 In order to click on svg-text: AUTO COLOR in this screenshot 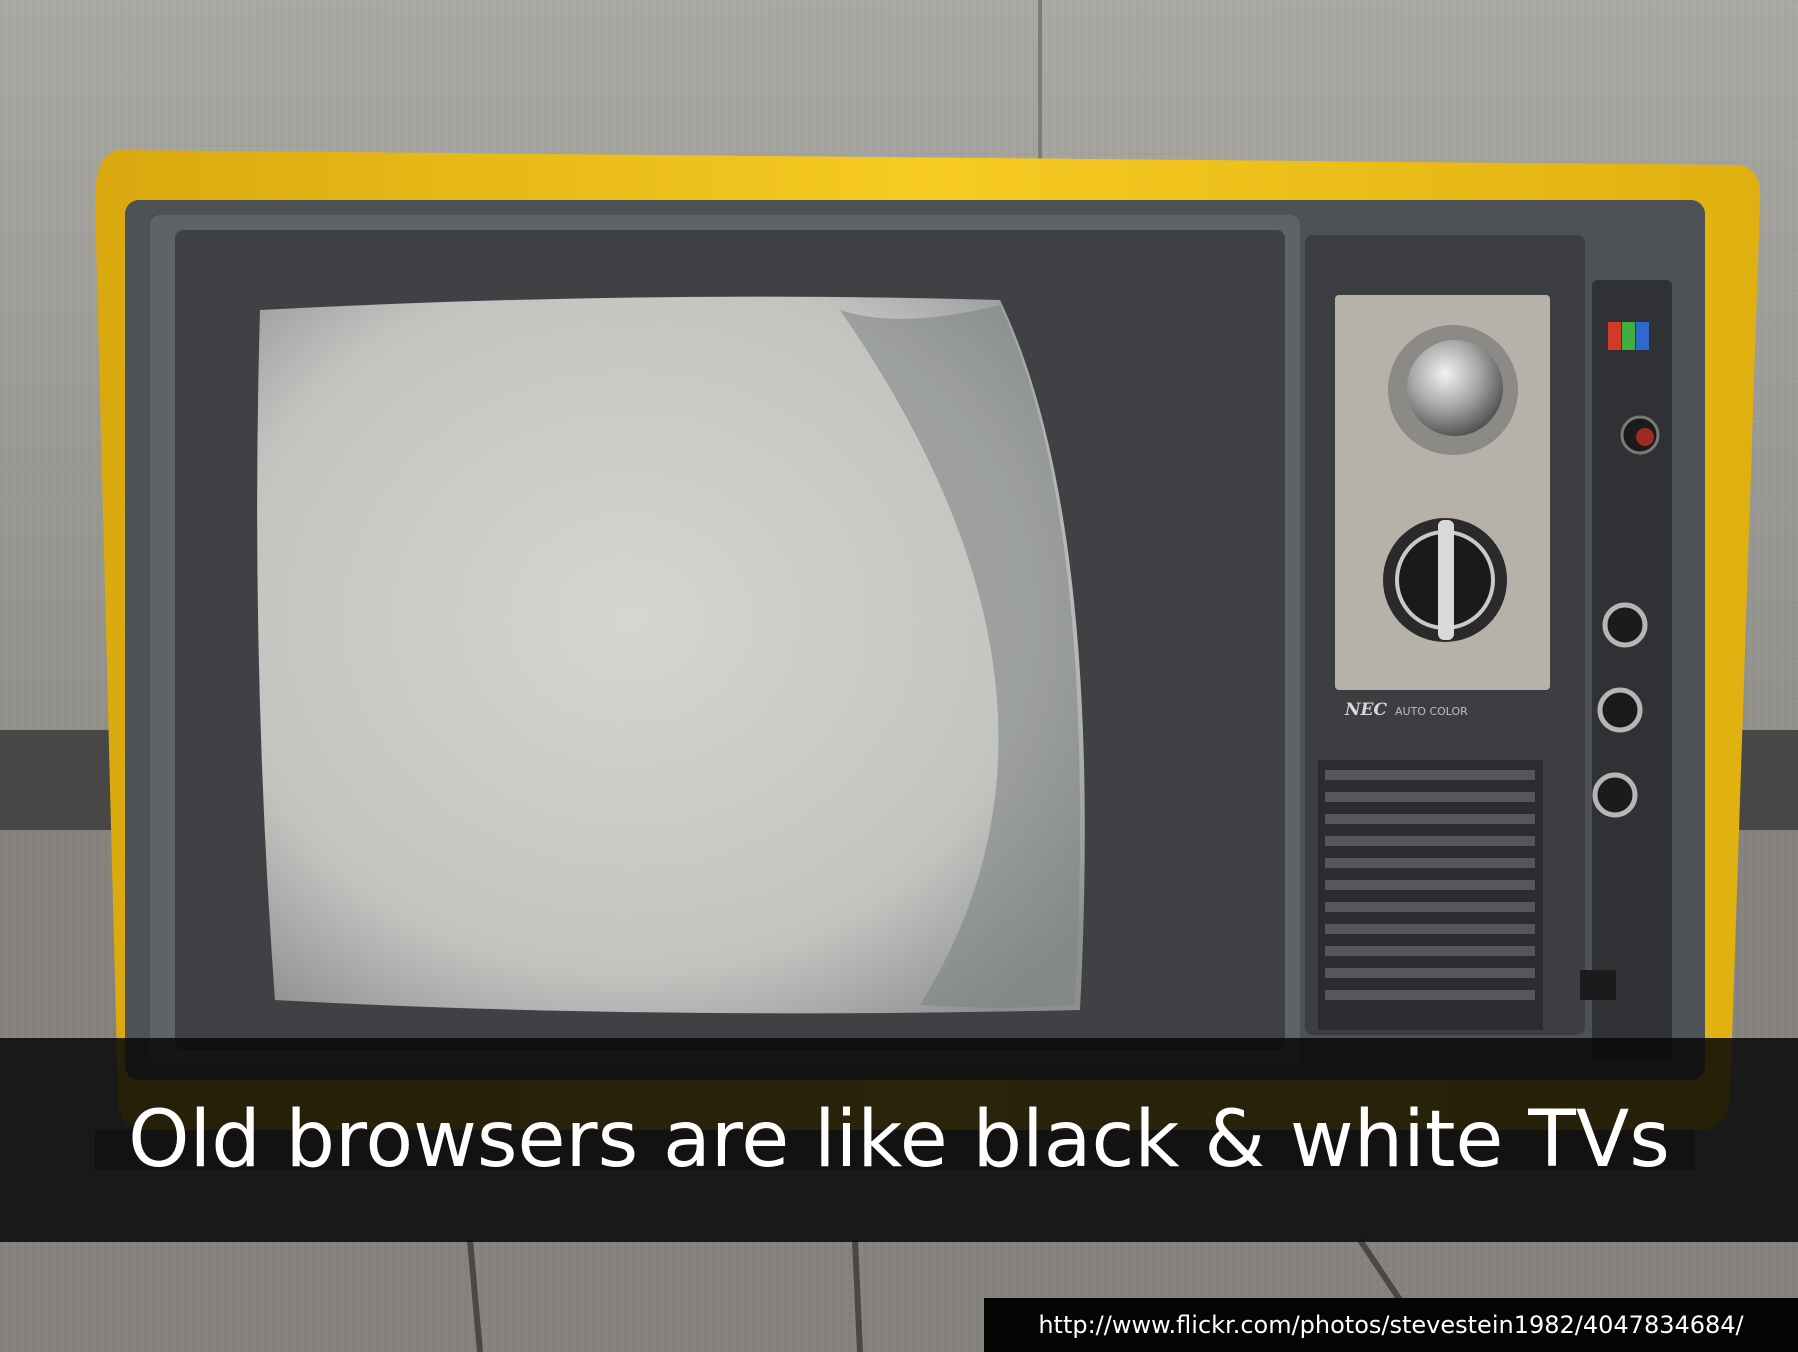, I will do `click(1431, 711)`.